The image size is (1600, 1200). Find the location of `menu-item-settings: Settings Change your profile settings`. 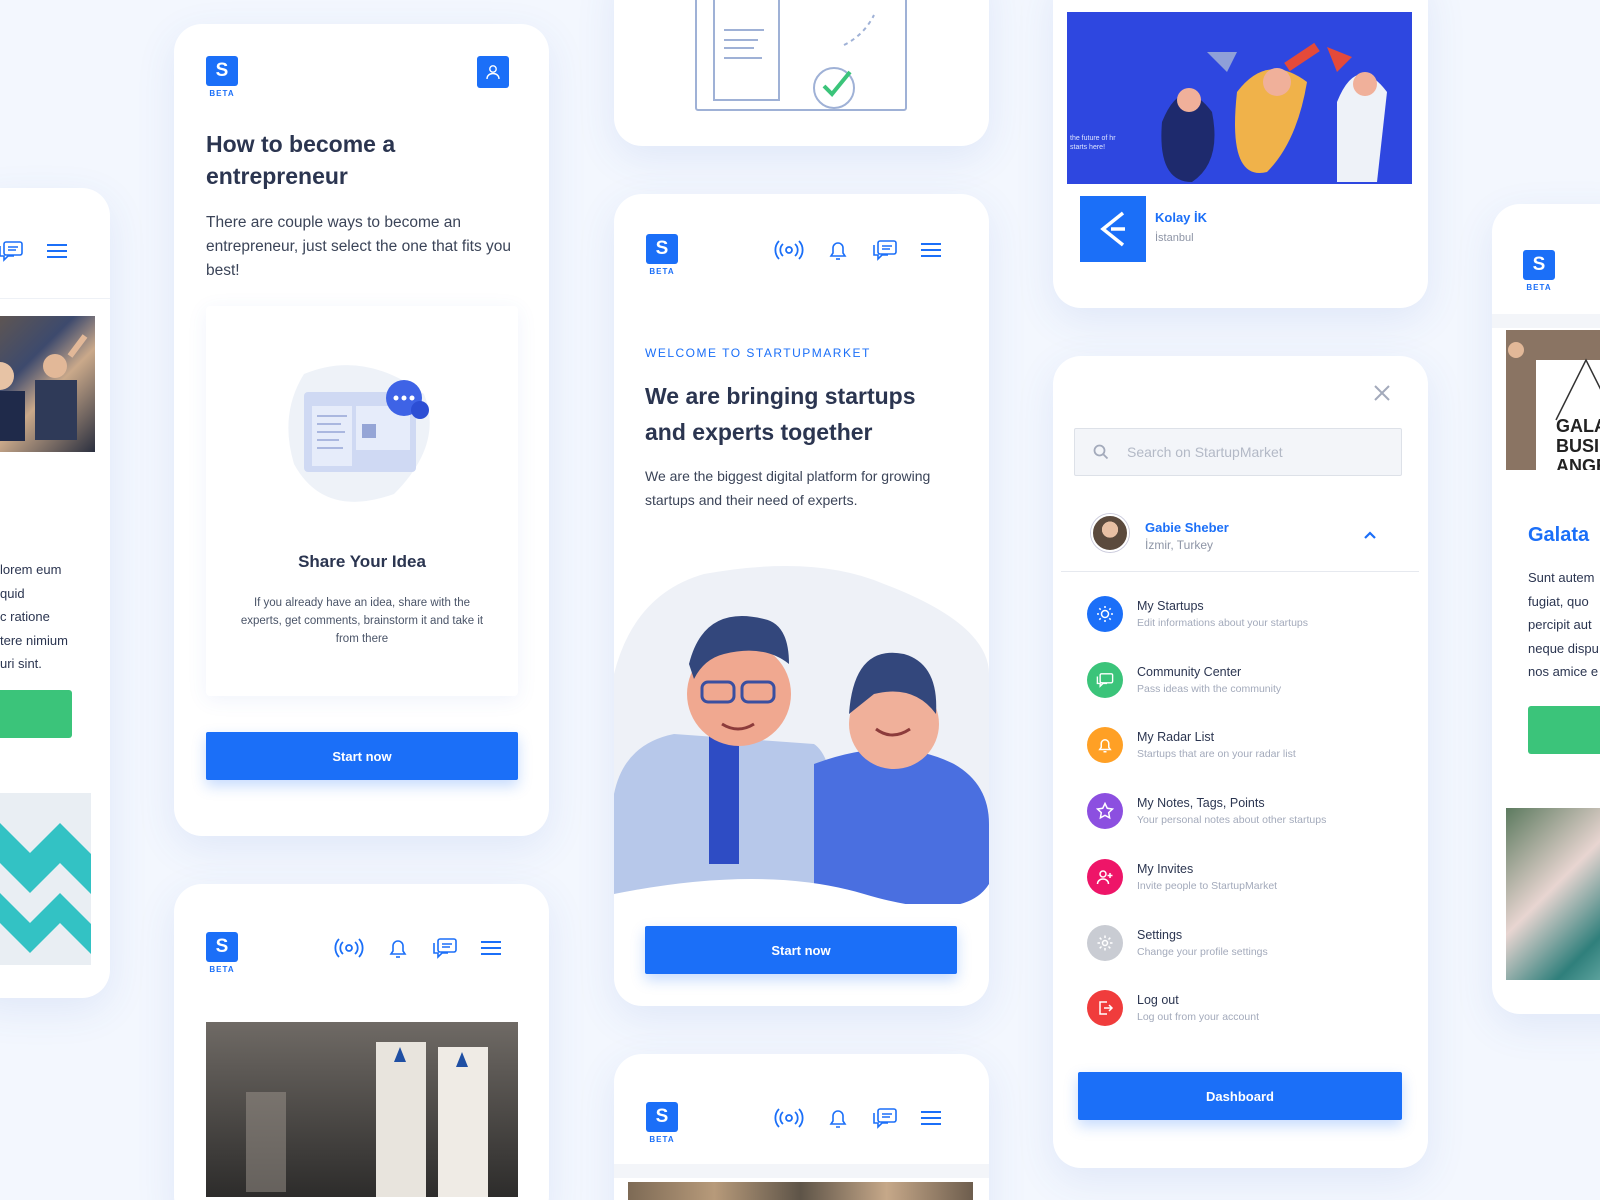

menu-item-settings: Settings Change your profile settings is located at coordinates (1177, 943).